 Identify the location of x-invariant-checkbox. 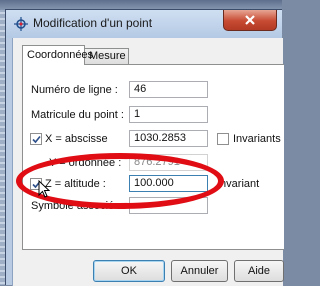
(223, 139).